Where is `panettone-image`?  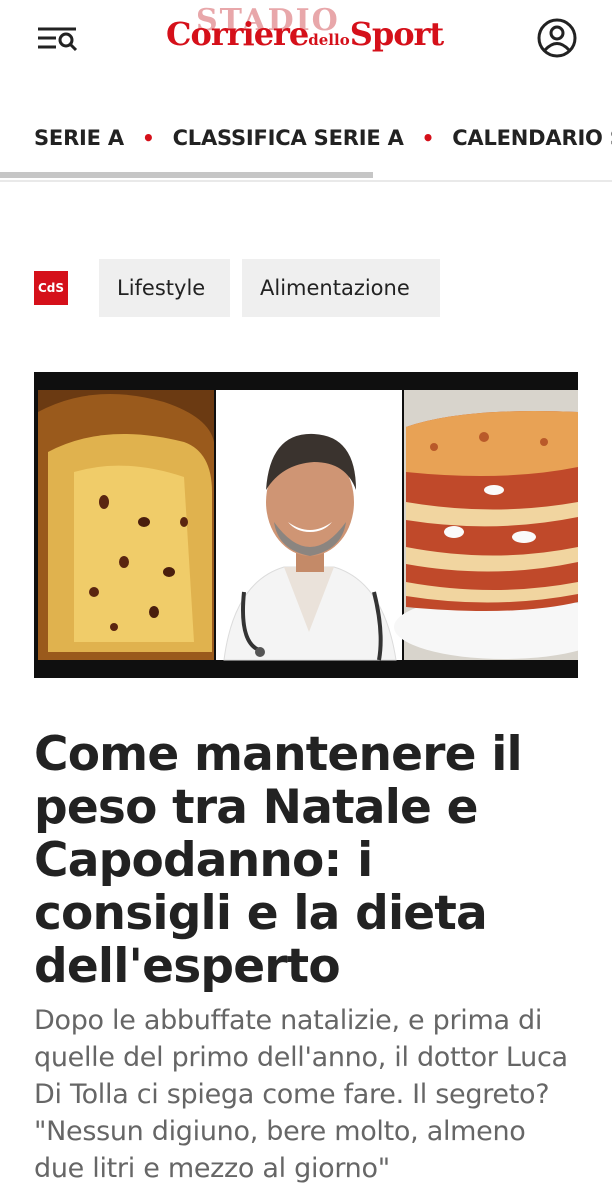 panettone-image is located at coordinates (126, 525).